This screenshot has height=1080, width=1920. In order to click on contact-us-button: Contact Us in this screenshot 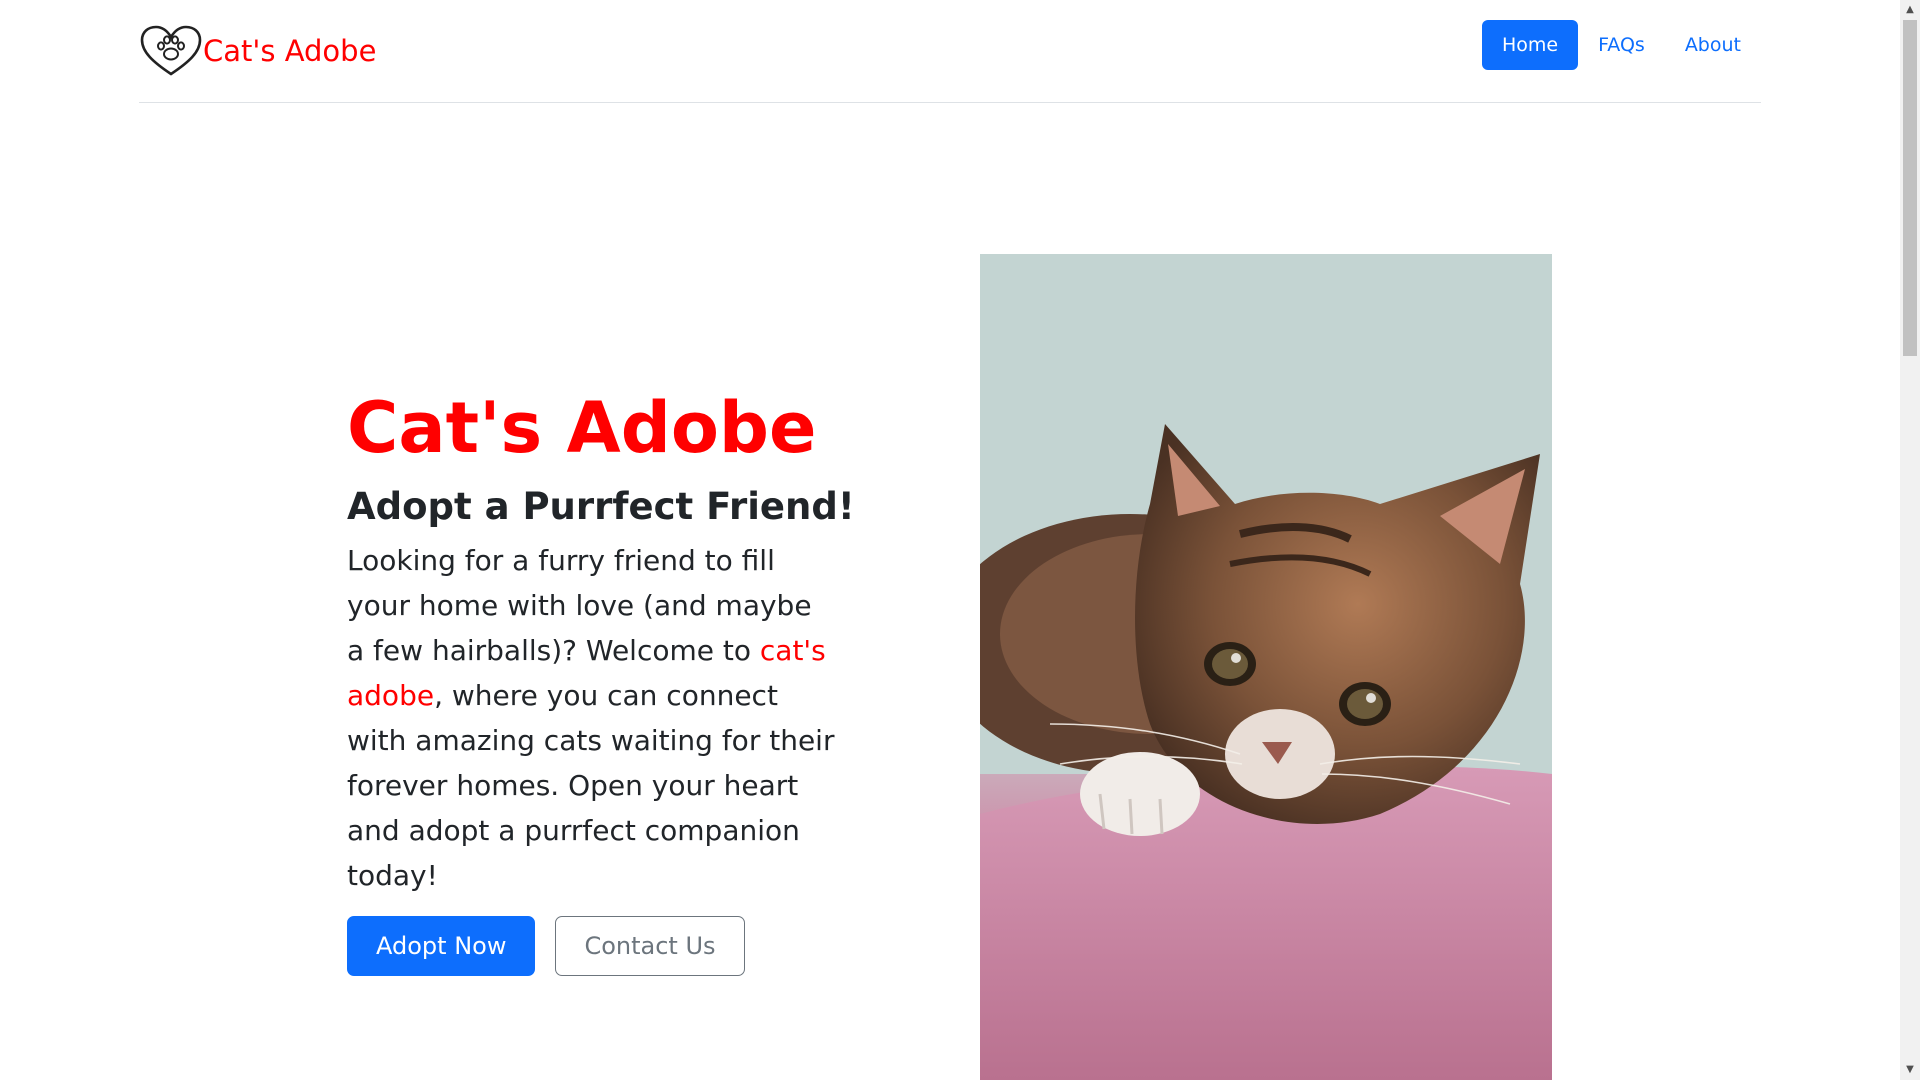, I will do `click(650, 946)`.